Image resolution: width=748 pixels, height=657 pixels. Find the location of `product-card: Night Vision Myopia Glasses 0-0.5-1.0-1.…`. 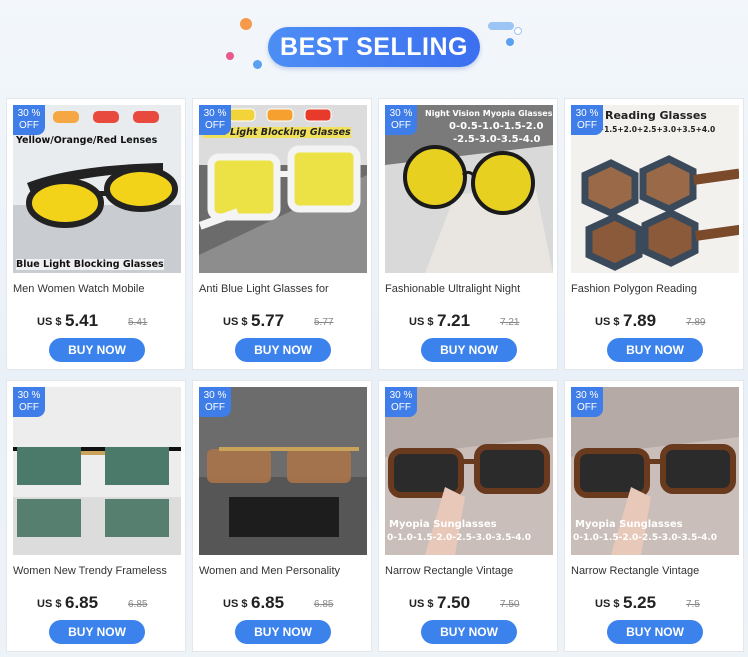

product-card: Night Vision Myopia Glasses 0-0.5-1.0-1.… is located at coordinates (468, 234).